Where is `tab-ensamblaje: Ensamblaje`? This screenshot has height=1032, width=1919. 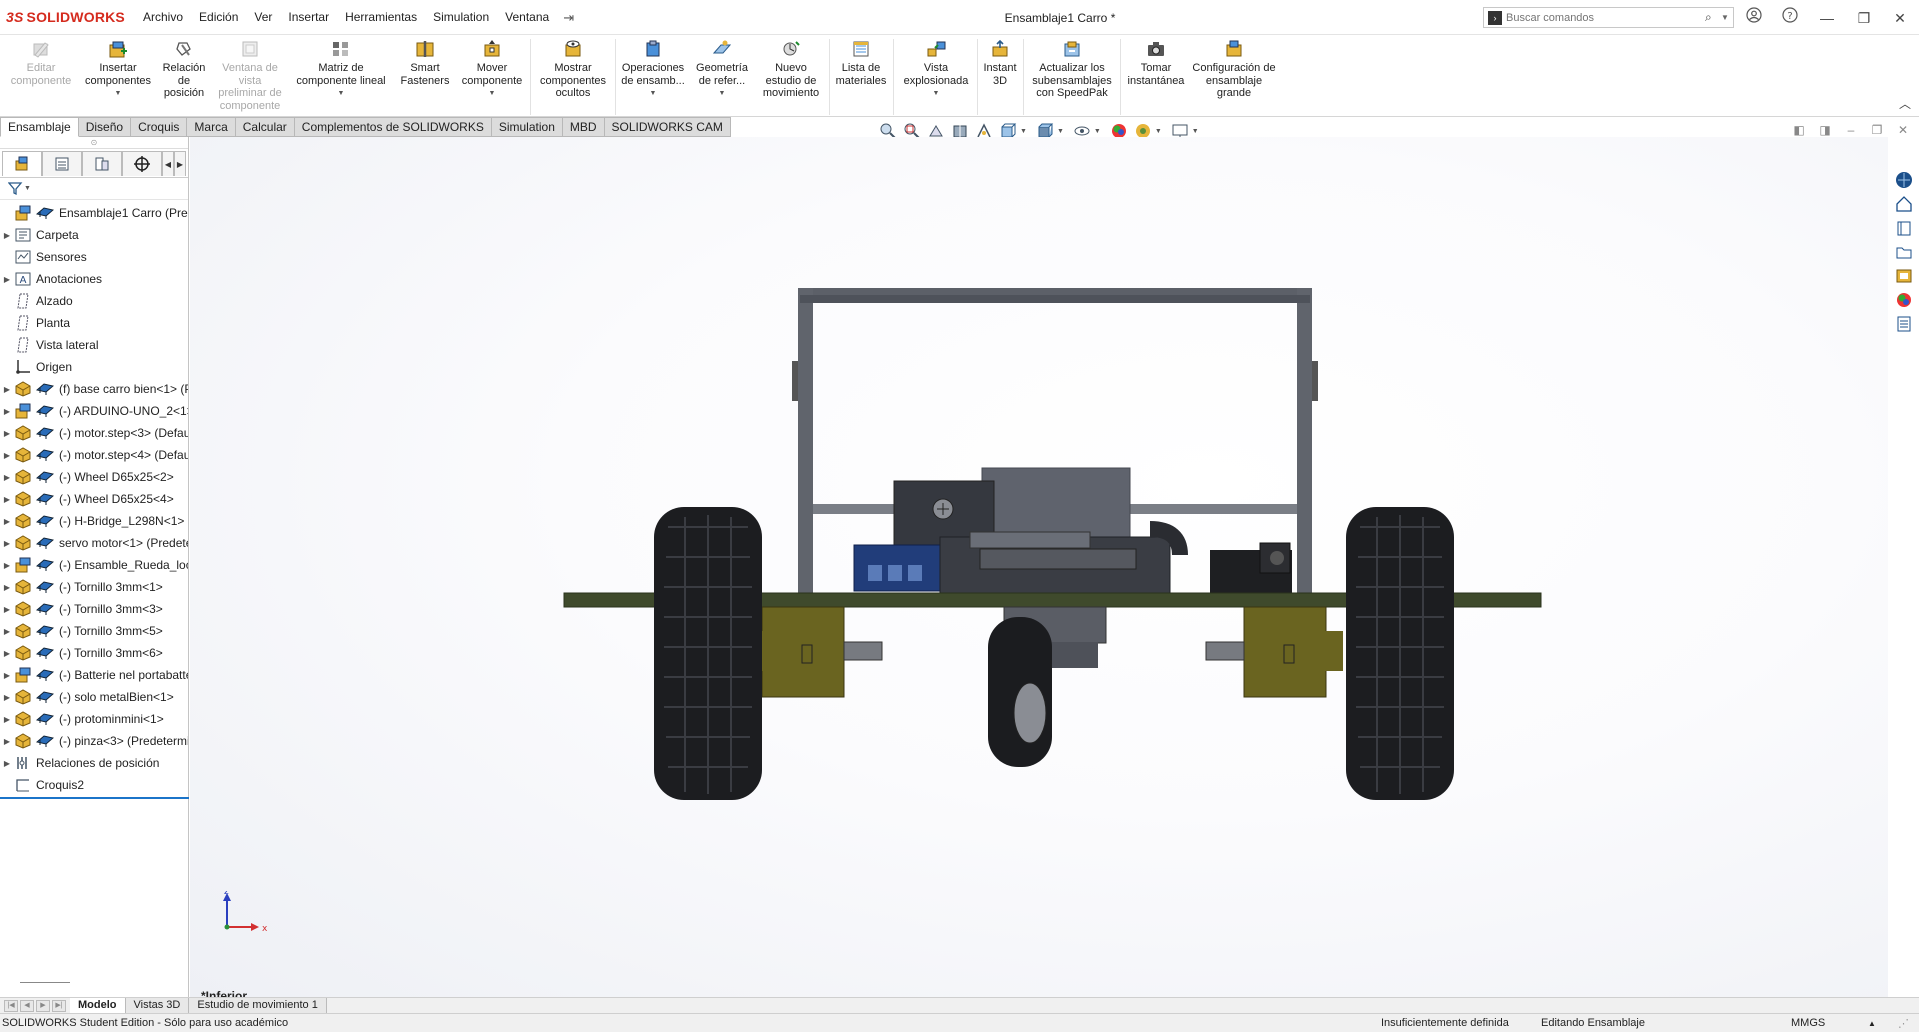
tab-ensamblaje: Ensamblaje is located at coordinates (39, 127).